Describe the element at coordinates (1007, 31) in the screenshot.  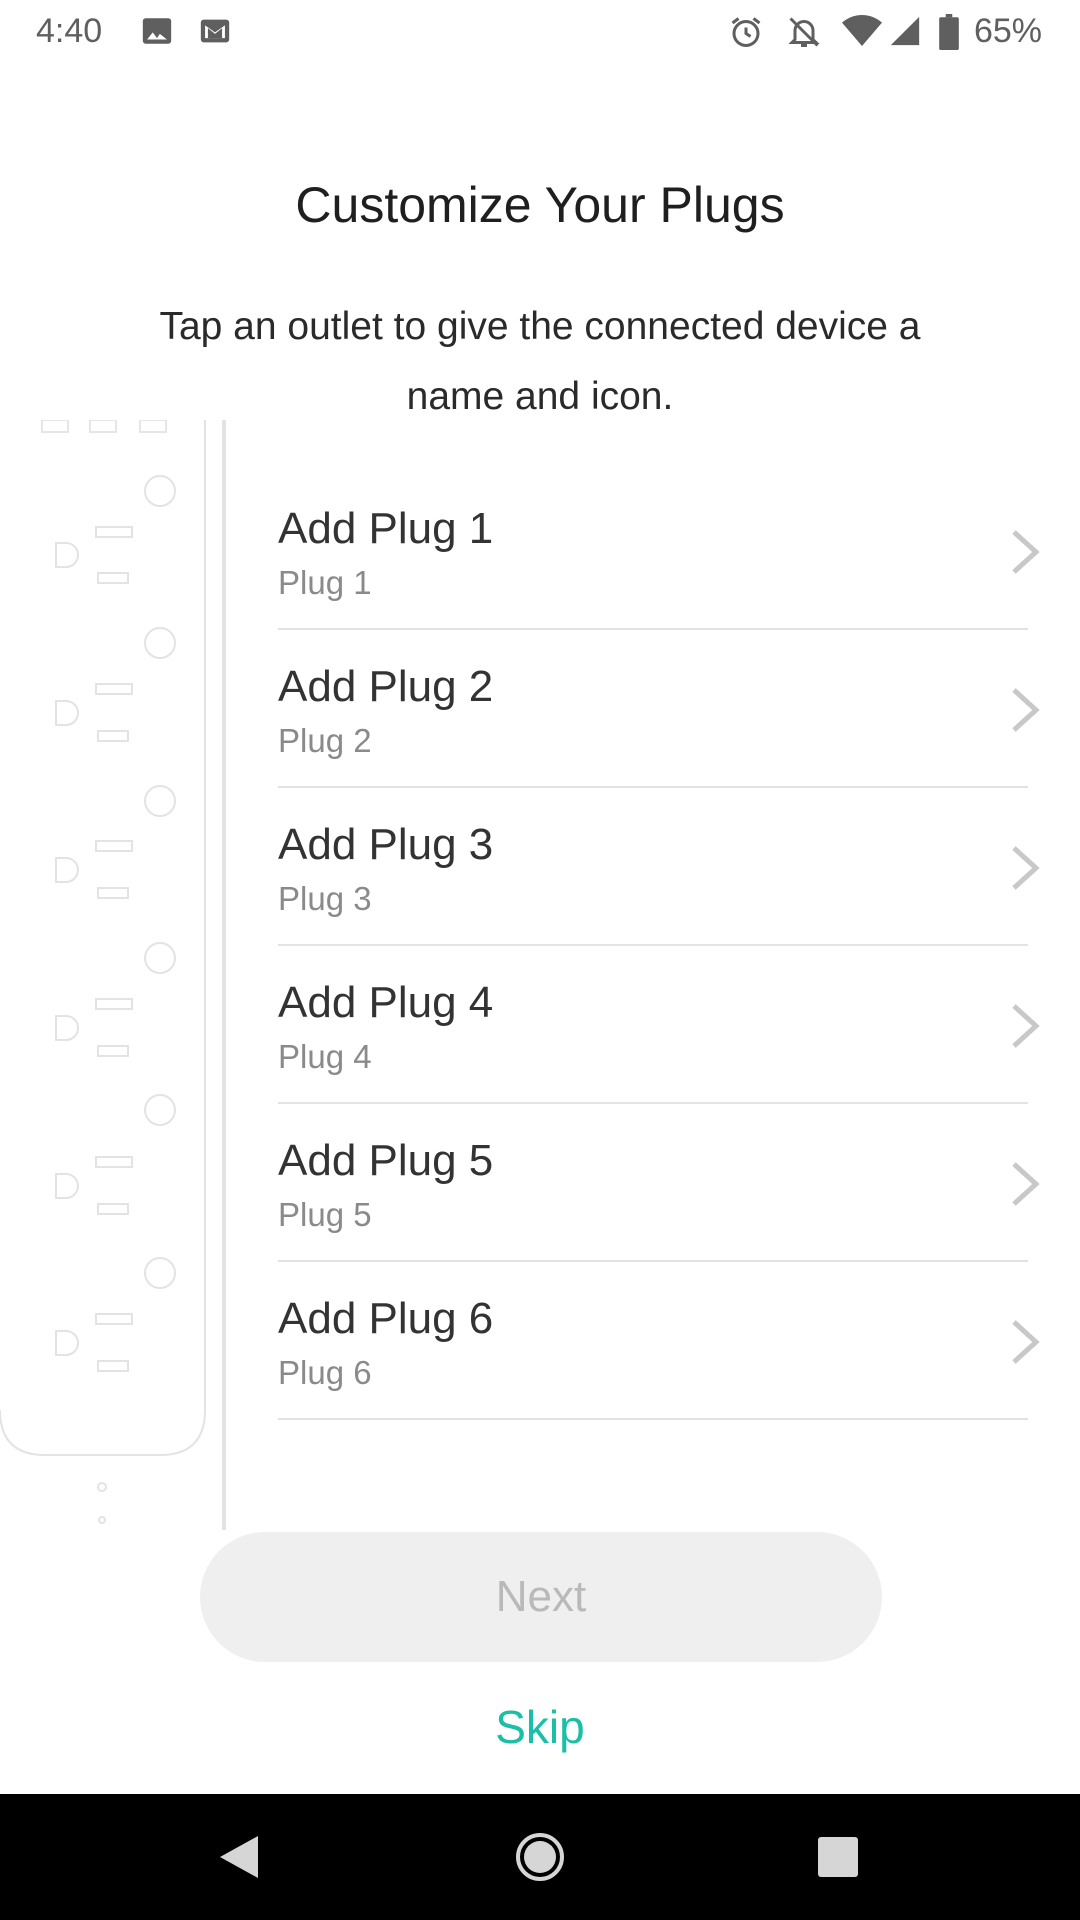
I see `battery-percentage: 65%` at that location.